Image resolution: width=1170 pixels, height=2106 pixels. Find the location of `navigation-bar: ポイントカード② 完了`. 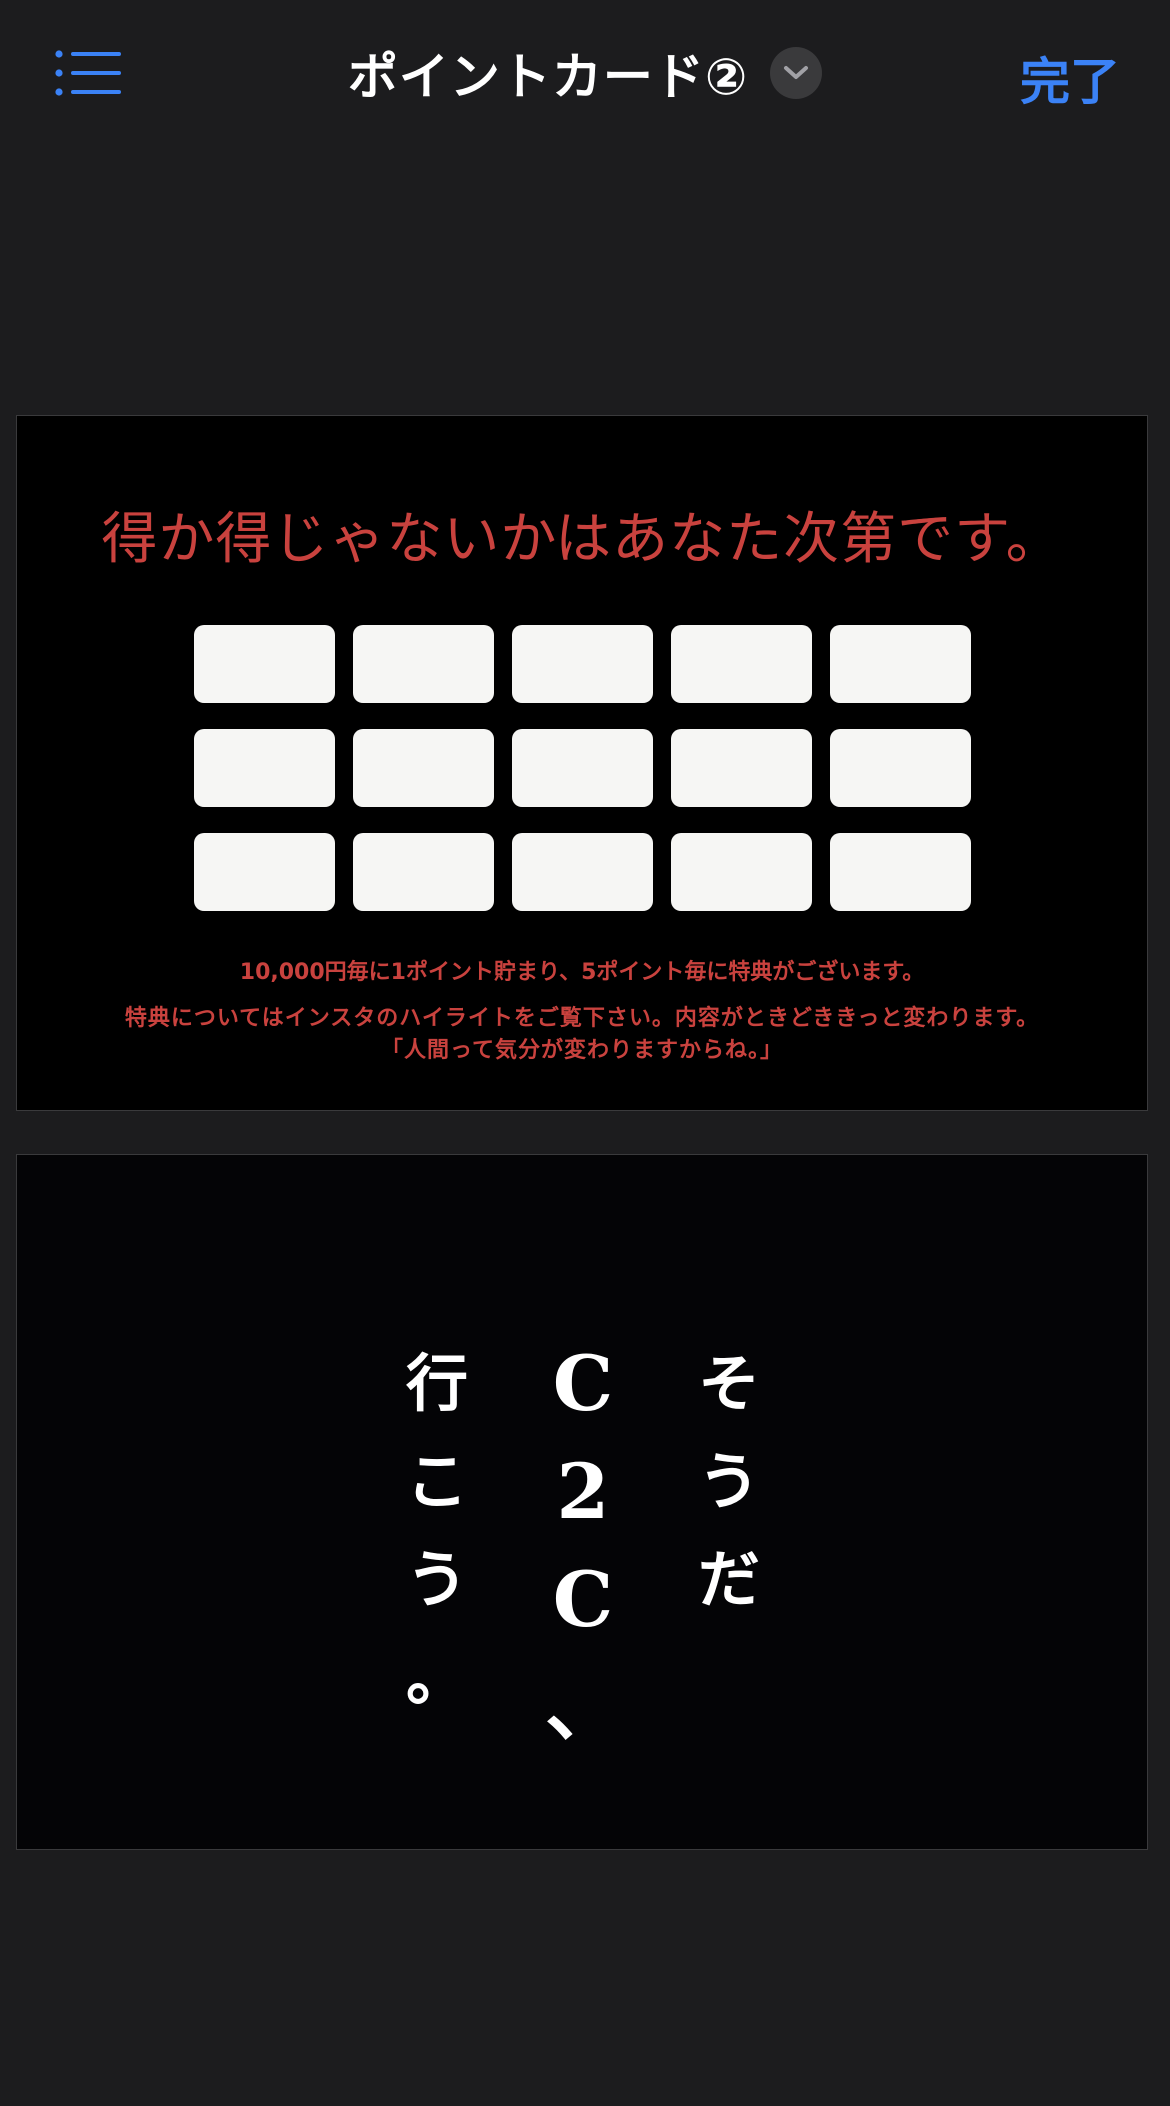

navigation-bar: ポイントカード② 完了 is located at coordinates (585, 72).